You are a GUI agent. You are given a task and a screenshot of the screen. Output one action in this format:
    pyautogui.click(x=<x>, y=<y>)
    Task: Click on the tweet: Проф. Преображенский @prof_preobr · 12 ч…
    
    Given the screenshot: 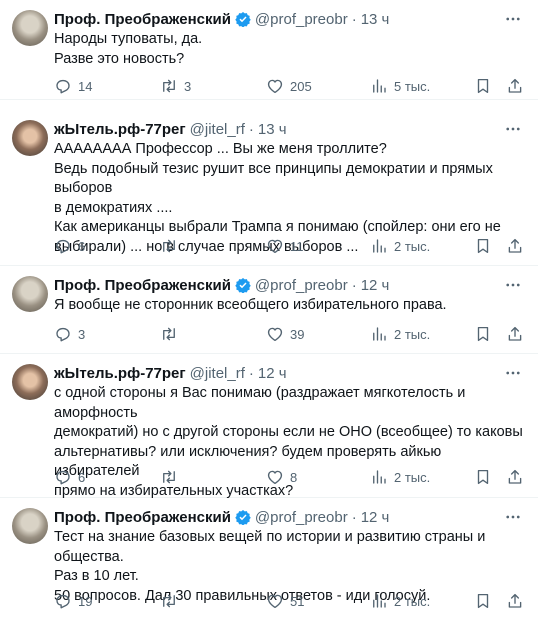 What is the action you would take?
    pyautogui.click(x=269, y=310)
    